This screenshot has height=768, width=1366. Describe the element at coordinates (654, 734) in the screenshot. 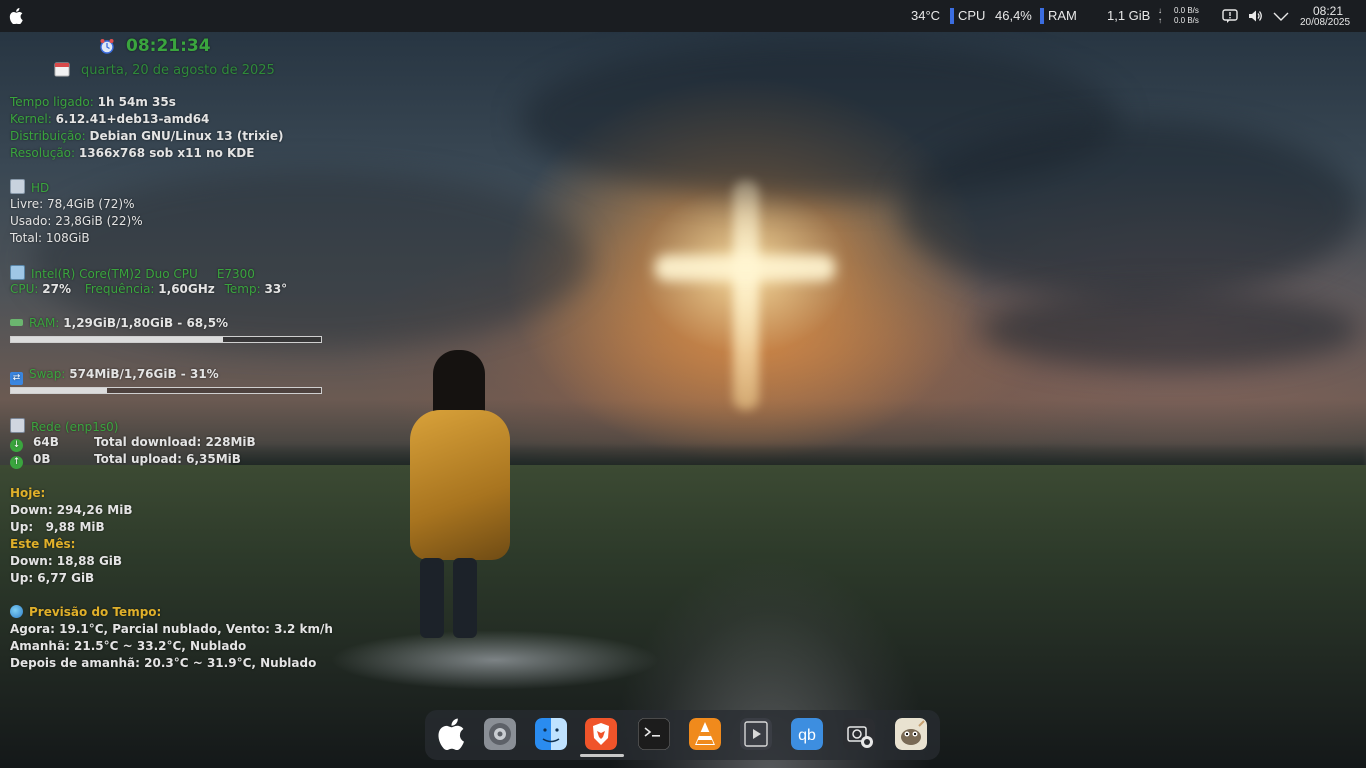

I see `terminal-icon` at that location.